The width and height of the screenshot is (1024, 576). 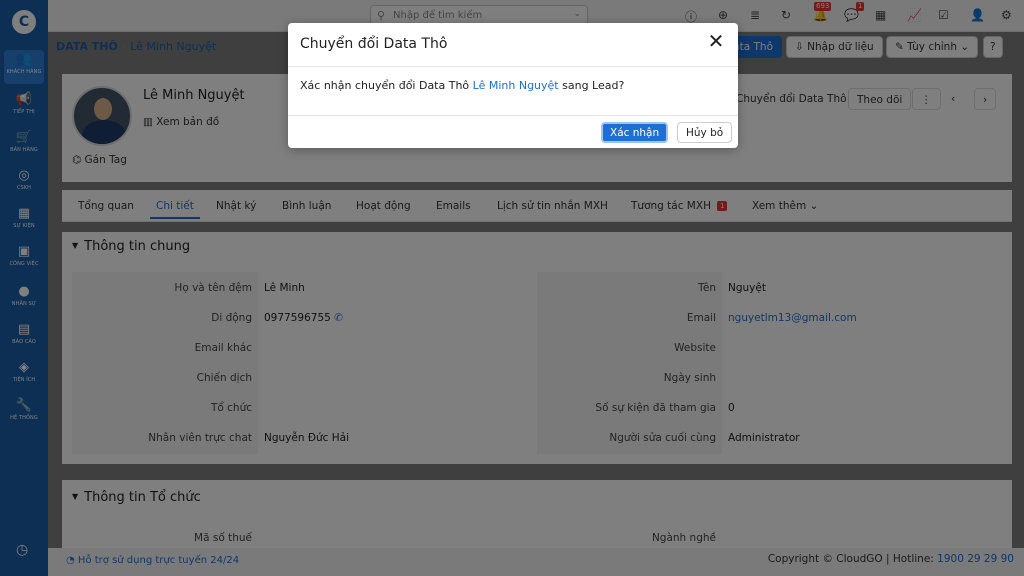 What do you see at coordinates (386, 85) in the screenshot?
I see `modal-message-prefix: Xác nhận chuyển đổi Data Thô` at bounding box center [386, 85].